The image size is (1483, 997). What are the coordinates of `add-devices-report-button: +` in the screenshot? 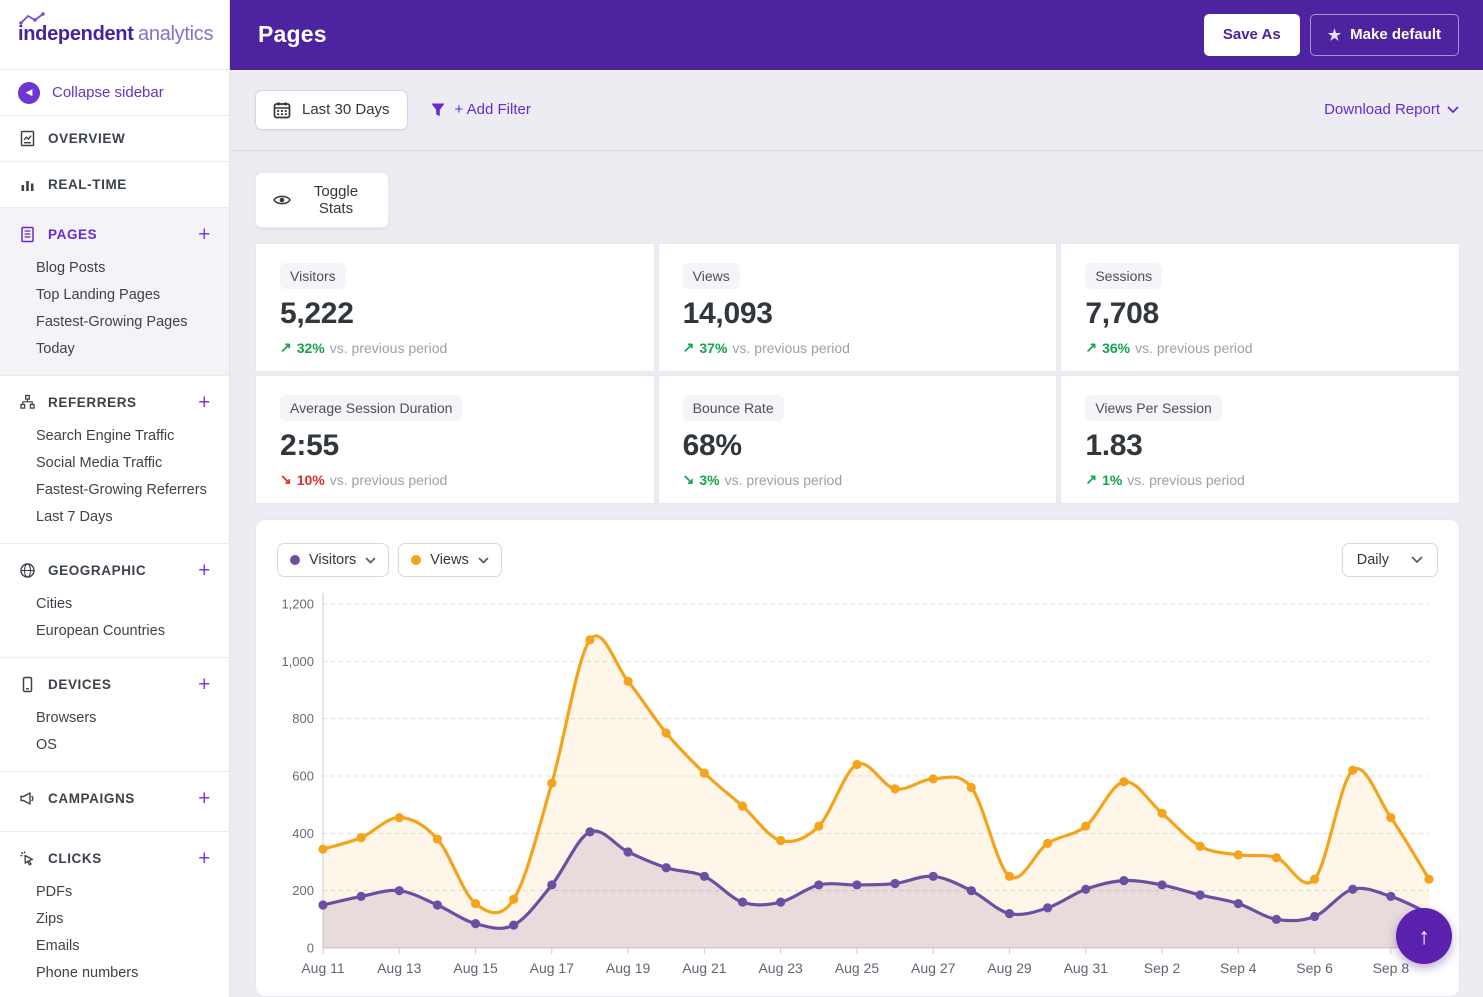 It's located at (204, 684).